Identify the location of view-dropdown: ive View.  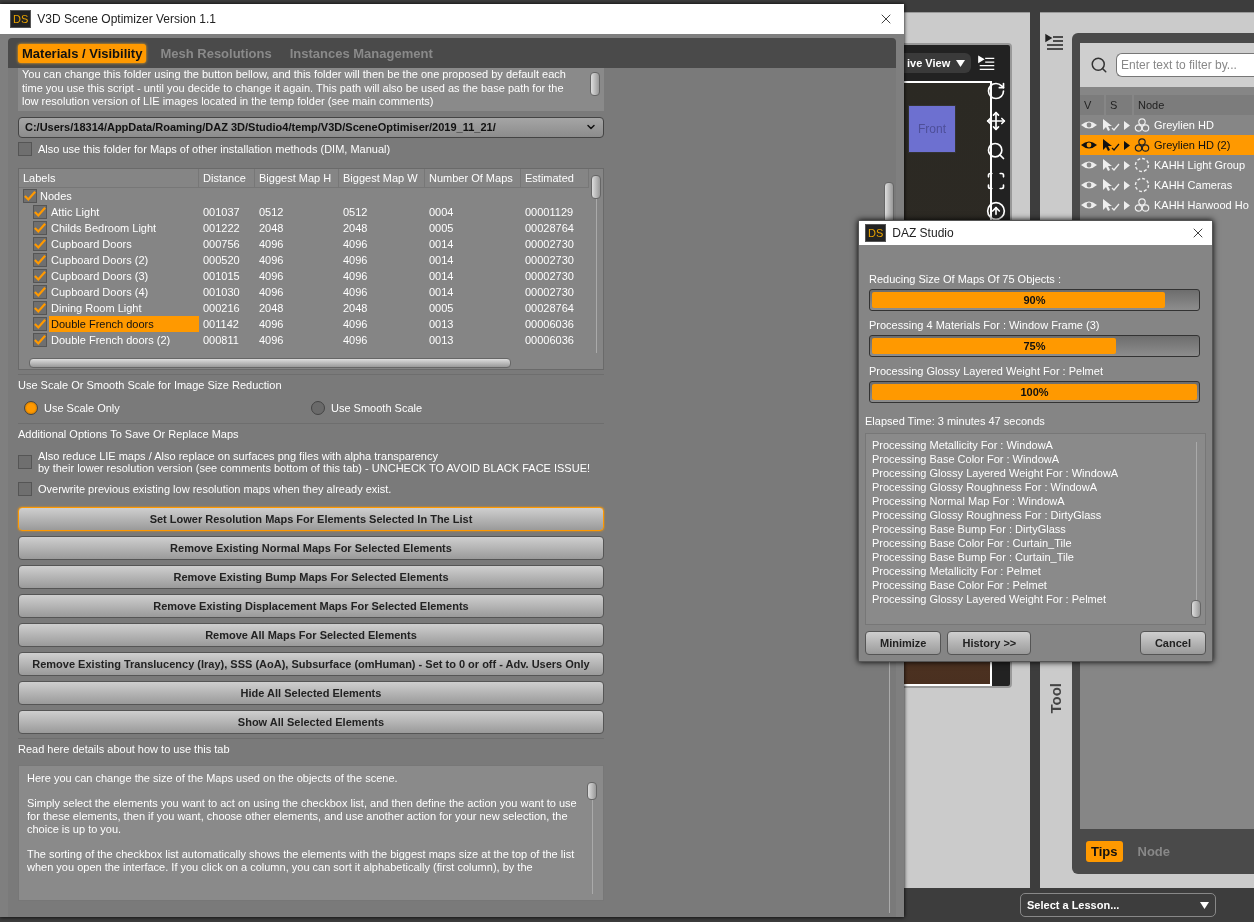
(938, 63).